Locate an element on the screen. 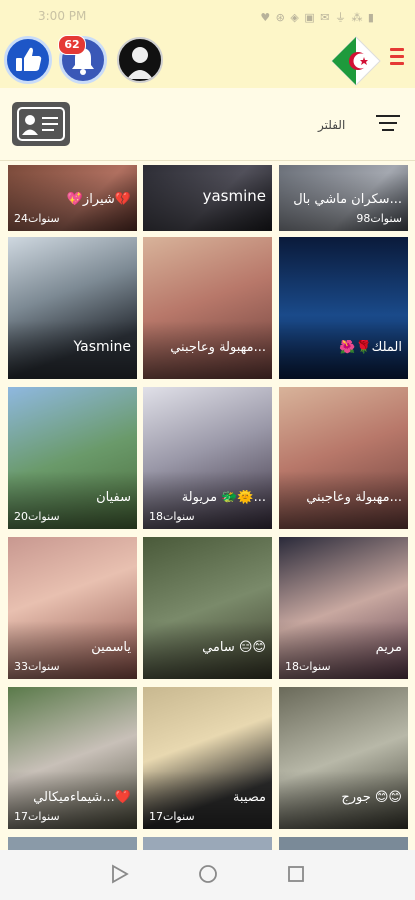 Image resolution: width=415 pixels, height=900 pixels. profile-card: جورج 😊😊 is located at coordinates (343, 758).